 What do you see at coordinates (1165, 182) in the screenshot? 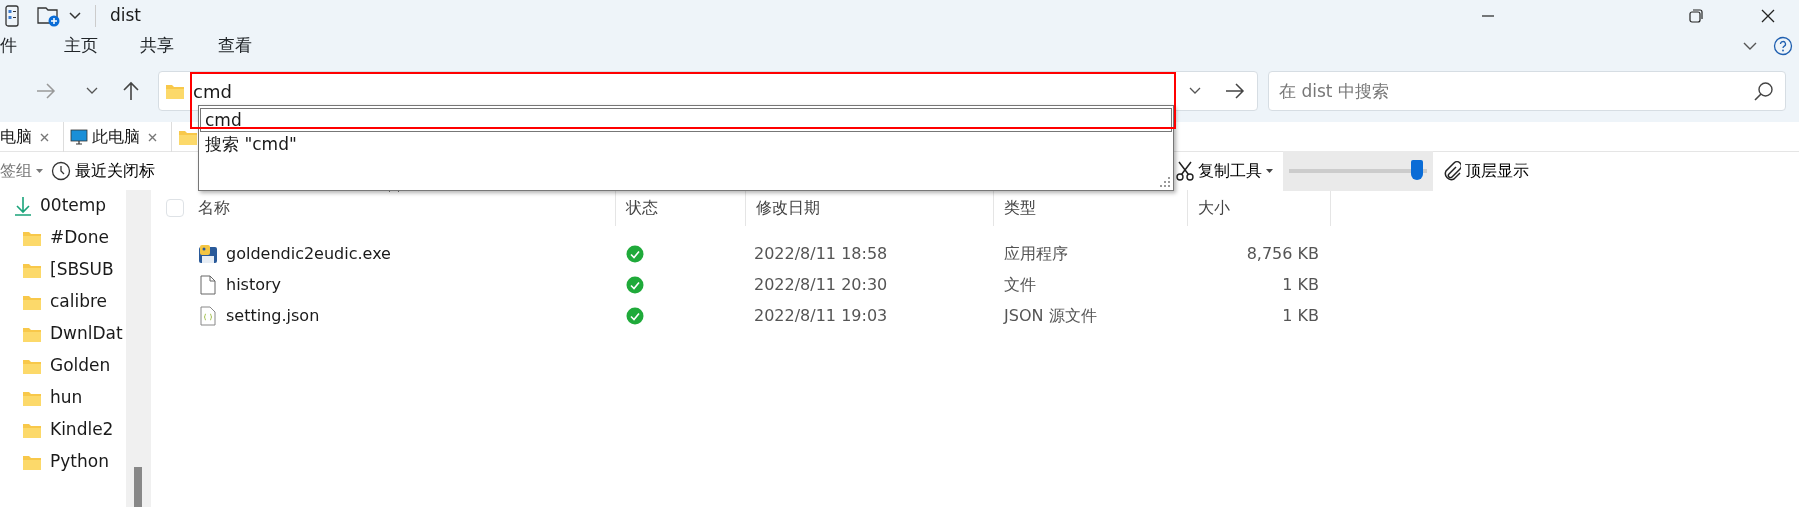
I see `resize-grip-icon` at bounding box center [1165, 182].